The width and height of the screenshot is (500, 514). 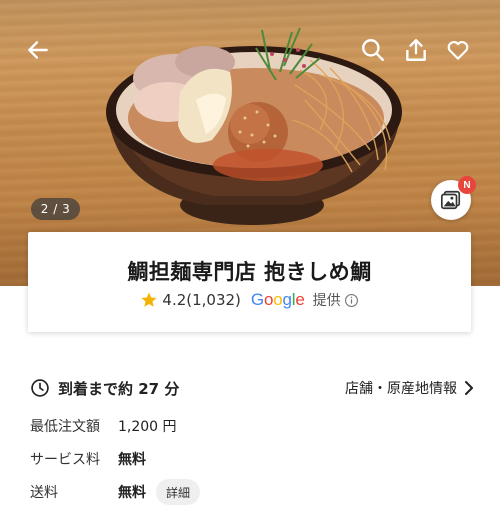 What do you see at coordinates (351, 300) in the screenshot?
I see `info-icon` at bounding box center [351, 300].